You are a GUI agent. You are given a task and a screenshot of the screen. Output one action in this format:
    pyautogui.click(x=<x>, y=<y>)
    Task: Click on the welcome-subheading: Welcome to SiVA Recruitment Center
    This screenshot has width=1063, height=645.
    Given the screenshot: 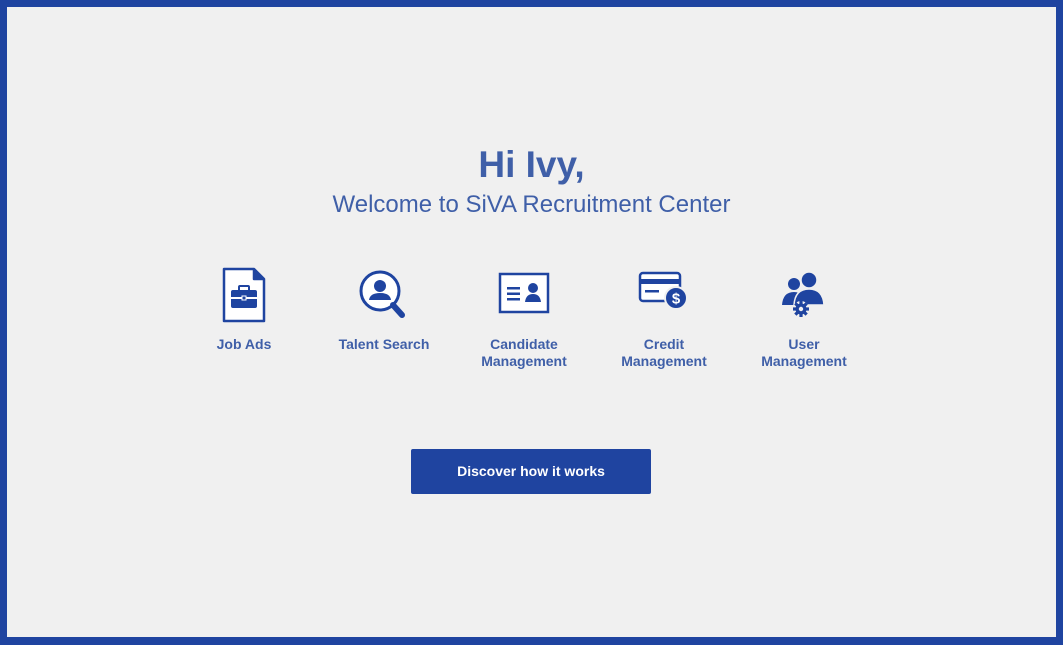 What is the action you would take?
    pyautogui.click(x=531, y=204)
    